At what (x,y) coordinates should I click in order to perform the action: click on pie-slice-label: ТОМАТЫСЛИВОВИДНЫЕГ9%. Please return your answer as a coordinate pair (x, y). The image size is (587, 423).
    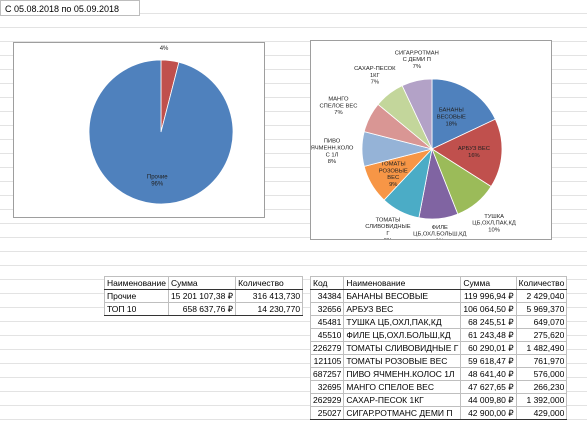
    Looking at the image, I should click on (387, 228).